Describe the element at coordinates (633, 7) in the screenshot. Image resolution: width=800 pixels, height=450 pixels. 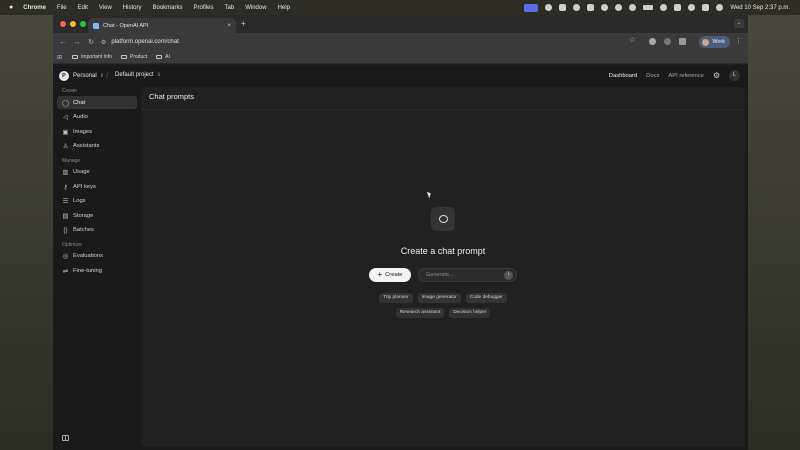
I see `moon-icon` at that location.